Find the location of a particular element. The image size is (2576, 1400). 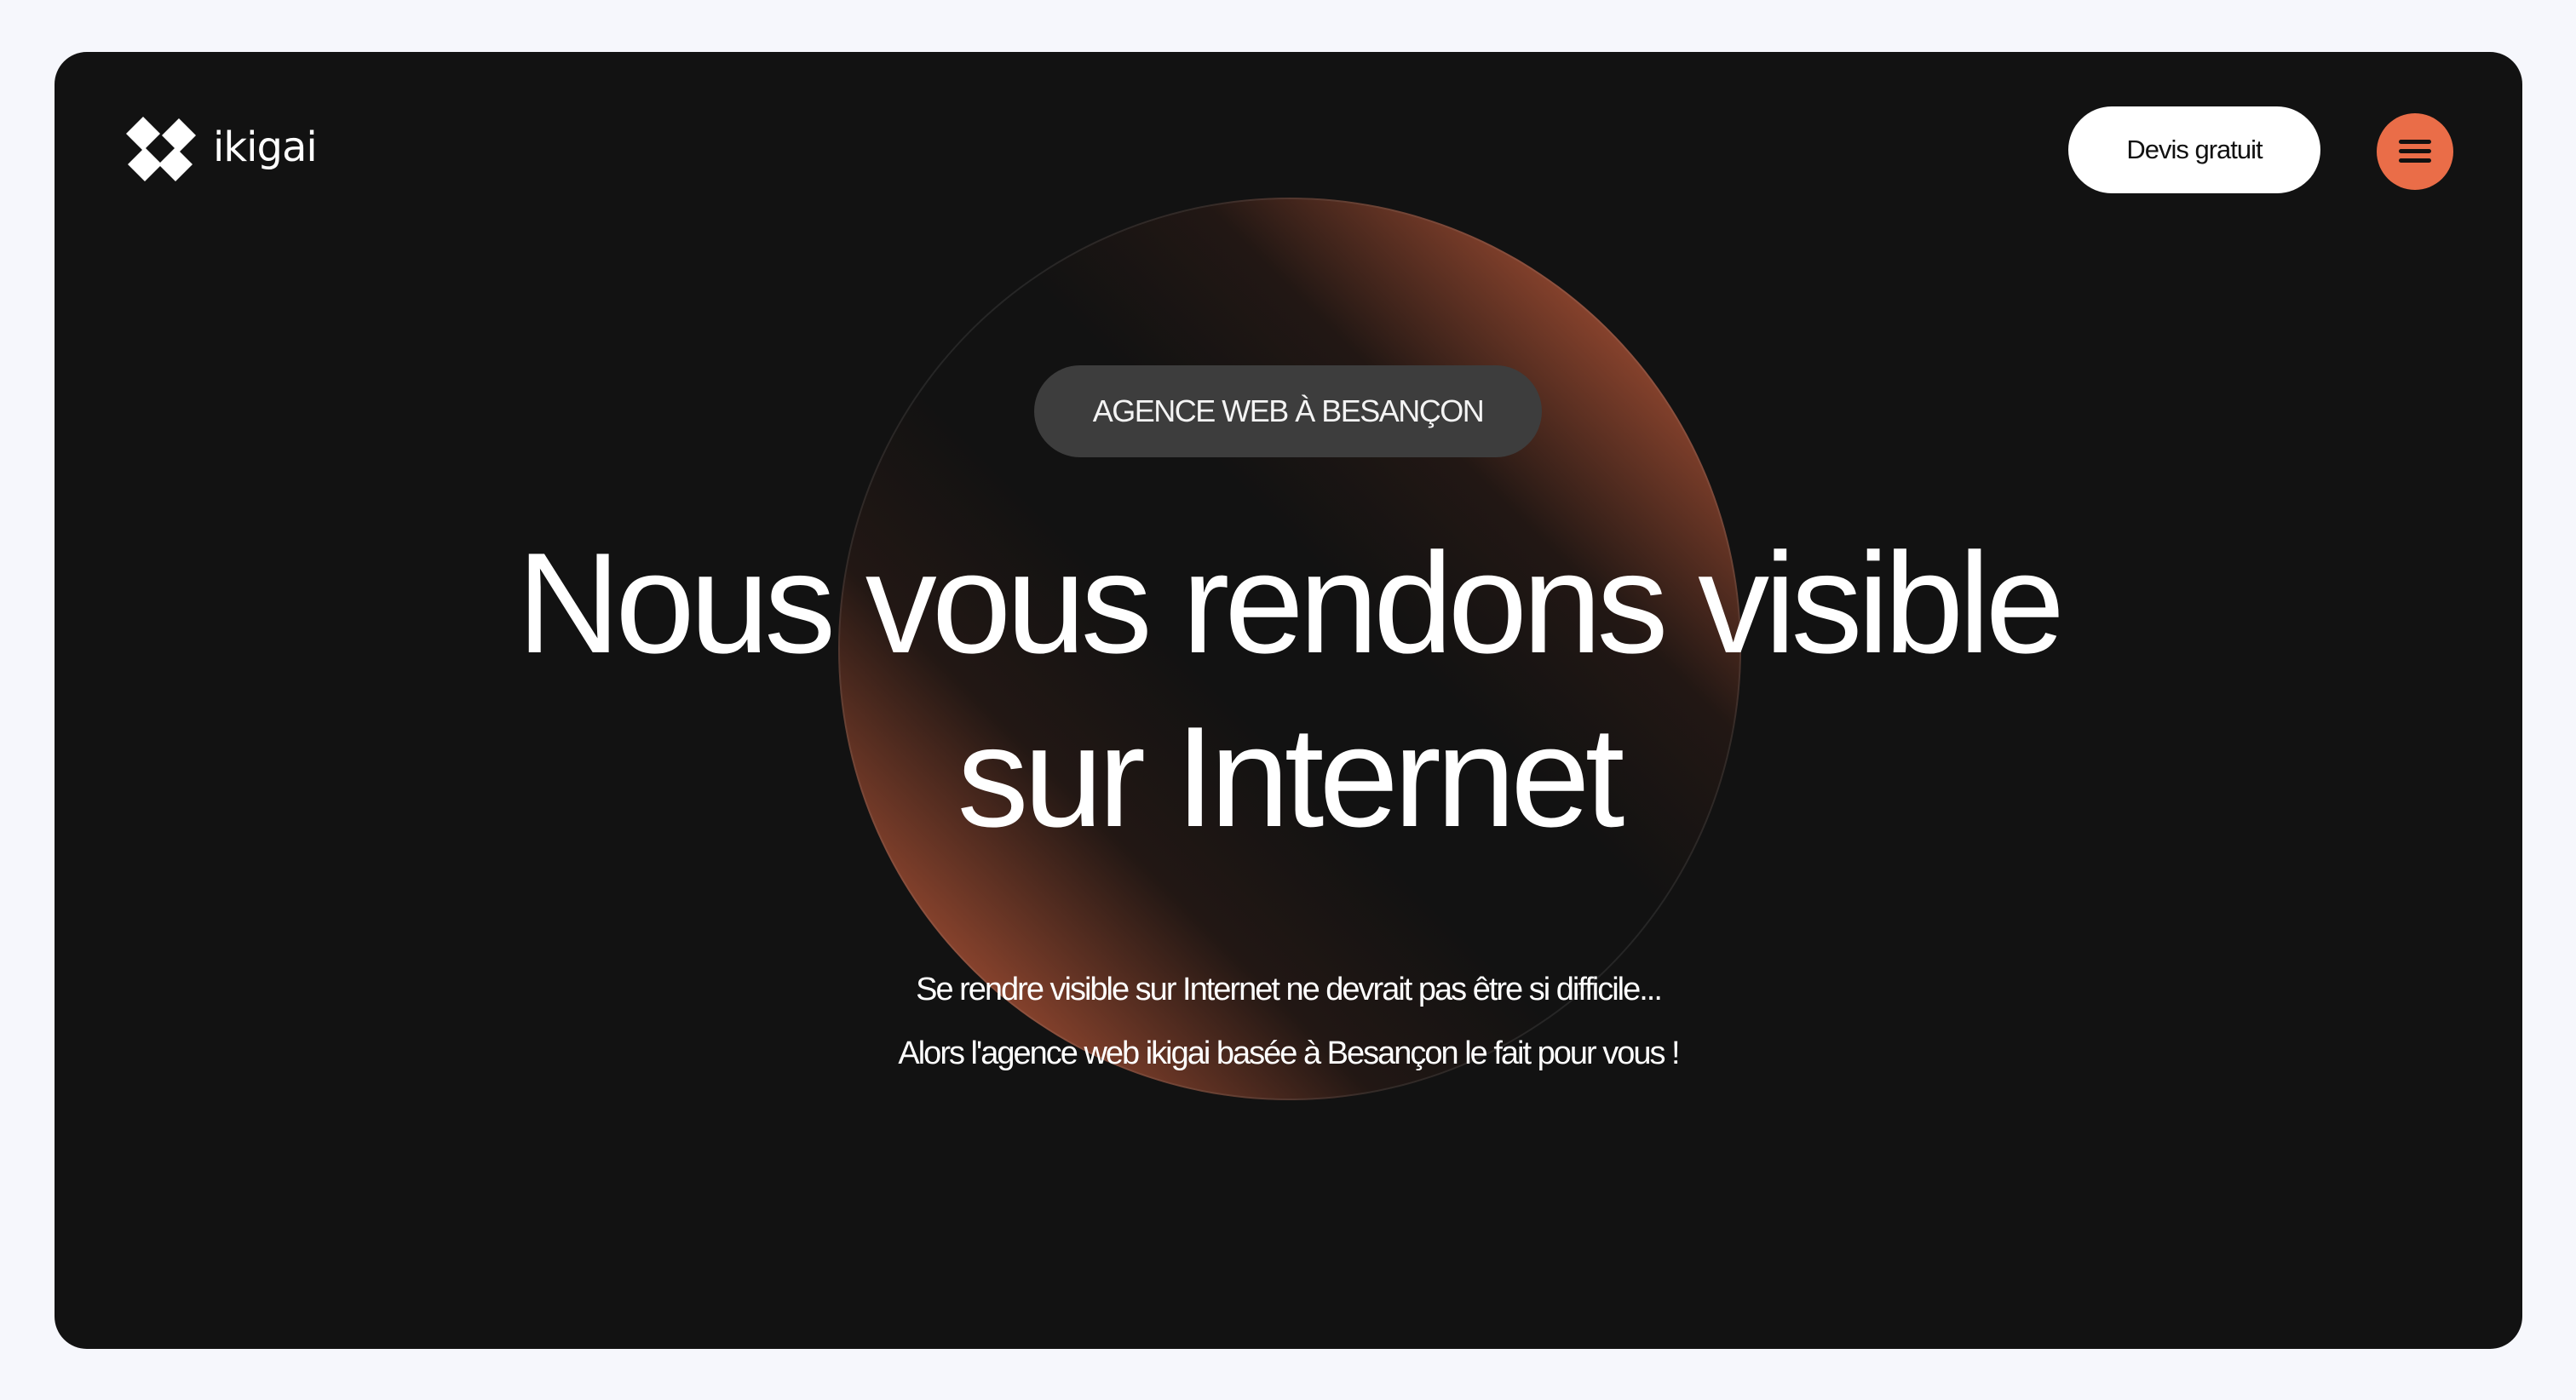

menu-button is located at coordinates (2415, 151).